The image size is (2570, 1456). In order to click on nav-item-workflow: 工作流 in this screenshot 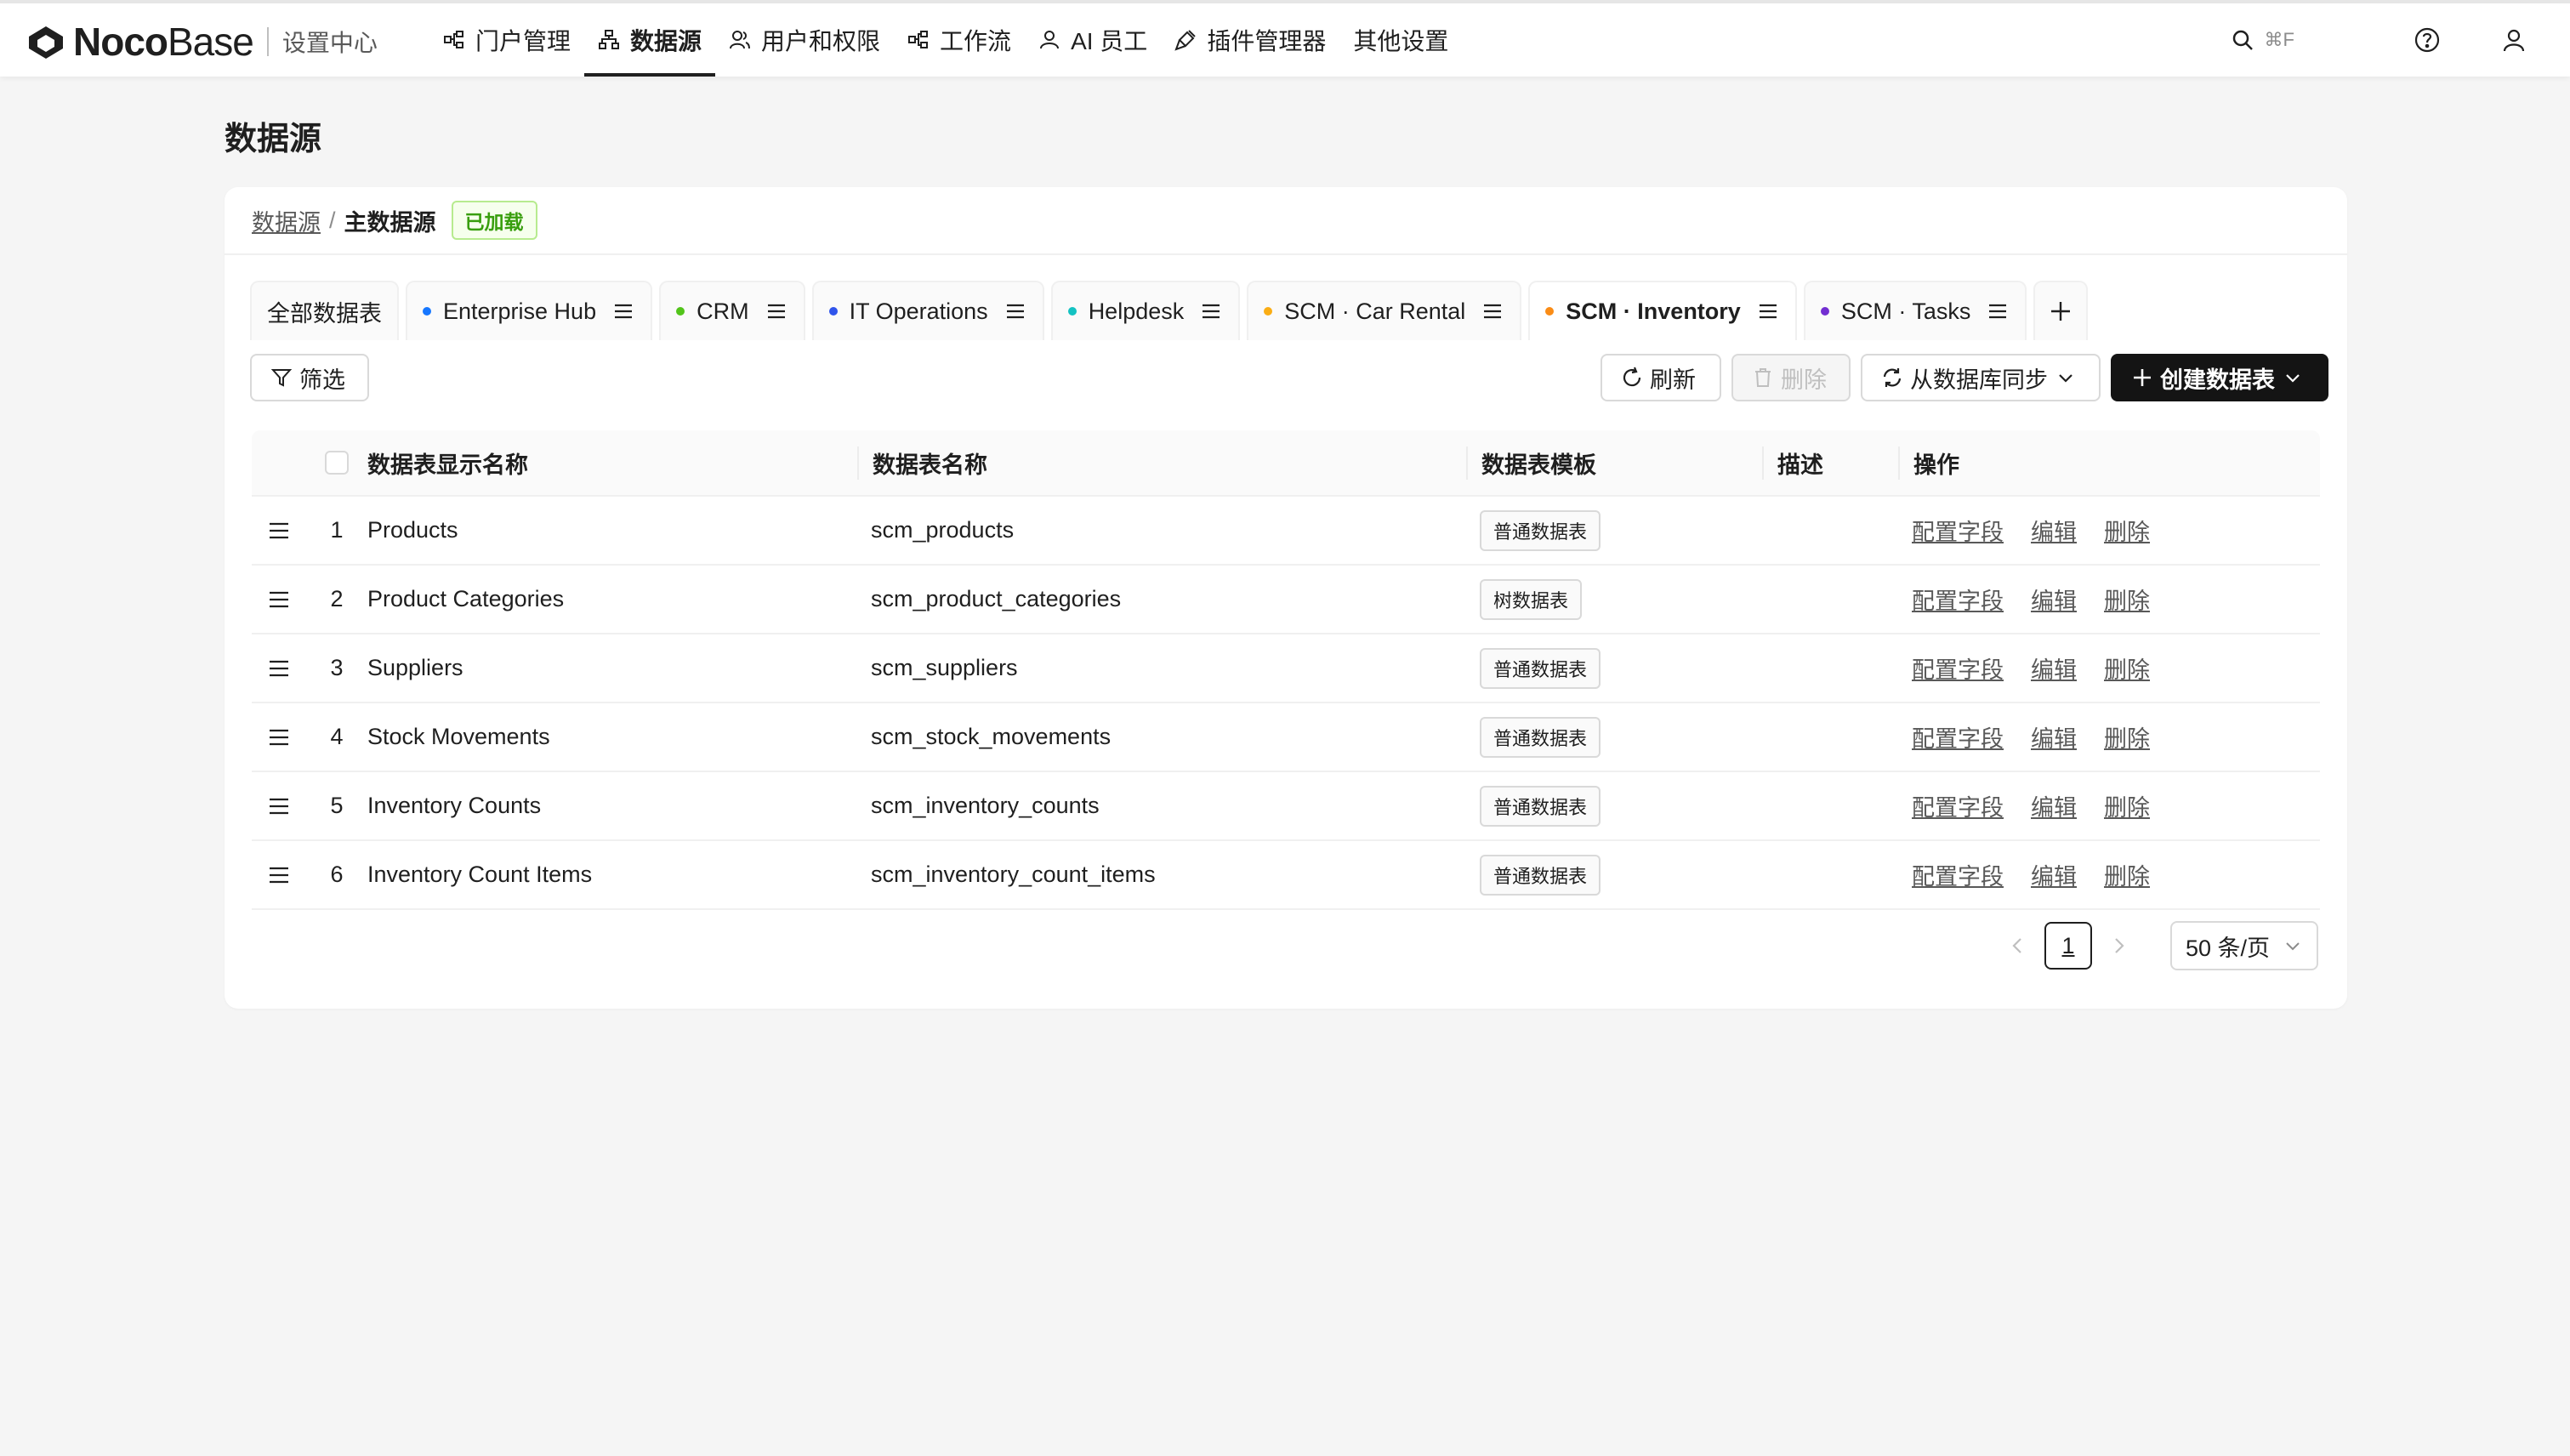, I will do `click(960, 40)`.